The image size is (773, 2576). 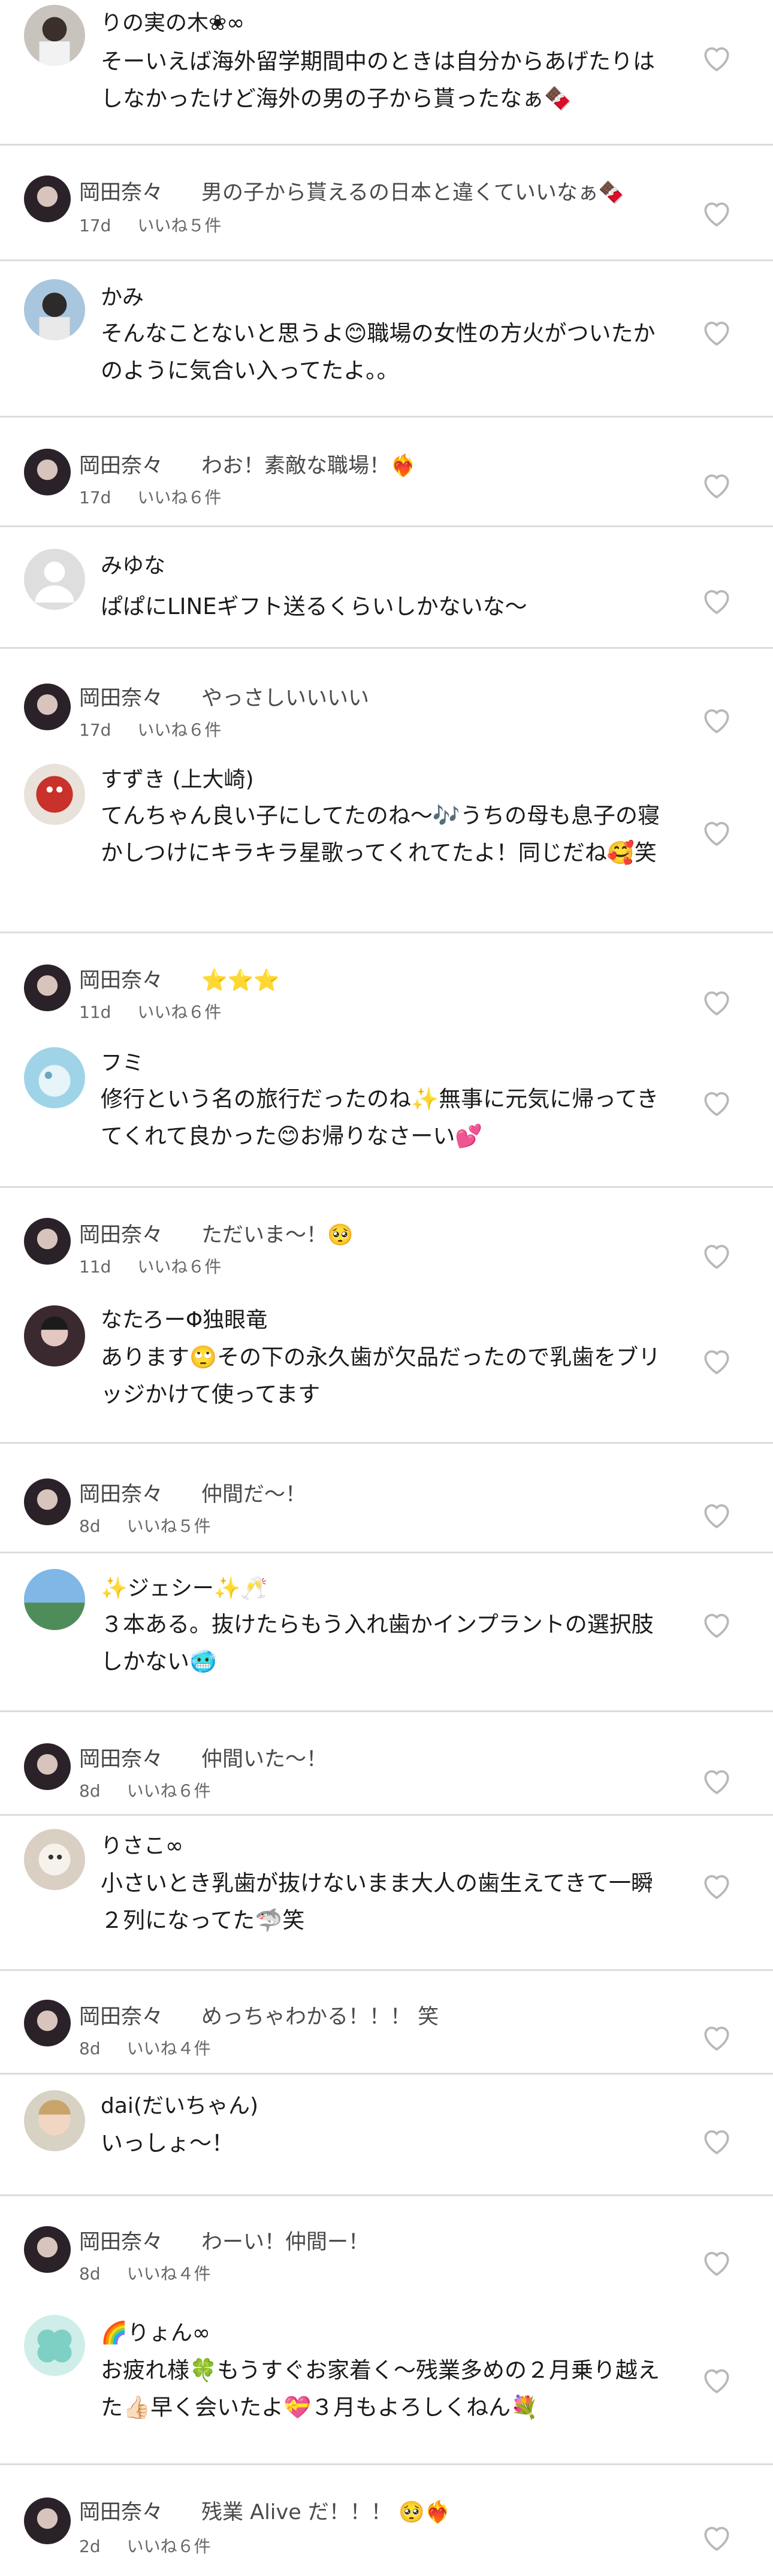 What do you see at coordinates (177, 780) in the screenshot?
I see `commenter-name: すずき (上大崎)` at bounding box center [177, 780].